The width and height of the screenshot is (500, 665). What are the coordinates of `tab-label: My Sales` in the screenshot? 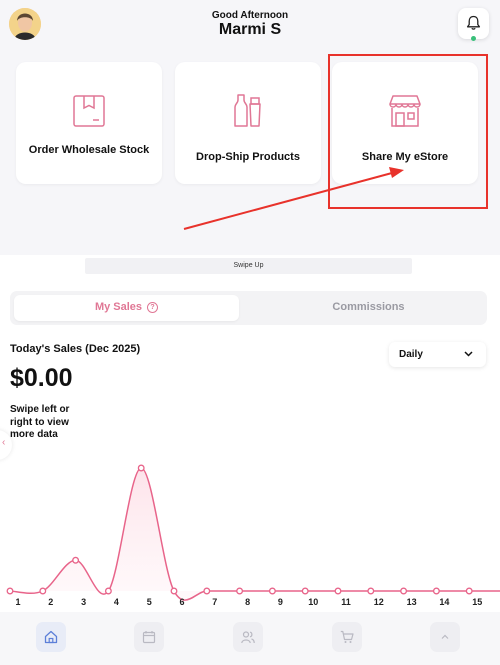 It's located at (118, 307).